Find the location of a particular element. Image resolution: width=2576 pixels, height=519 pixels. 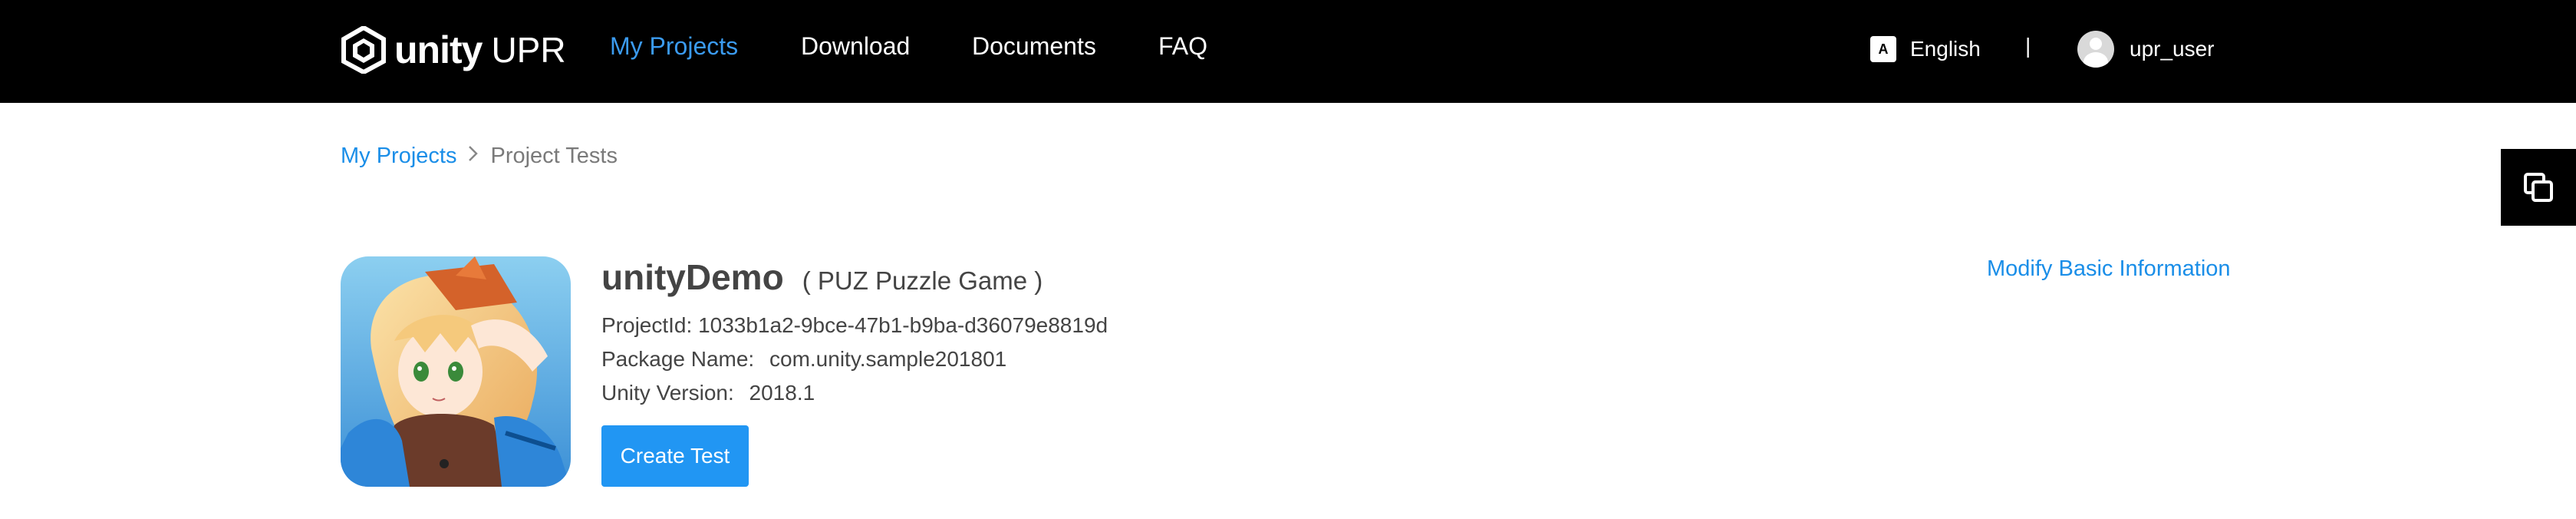

nav-my-projects: My Projects is located at coordinates (674, 47).